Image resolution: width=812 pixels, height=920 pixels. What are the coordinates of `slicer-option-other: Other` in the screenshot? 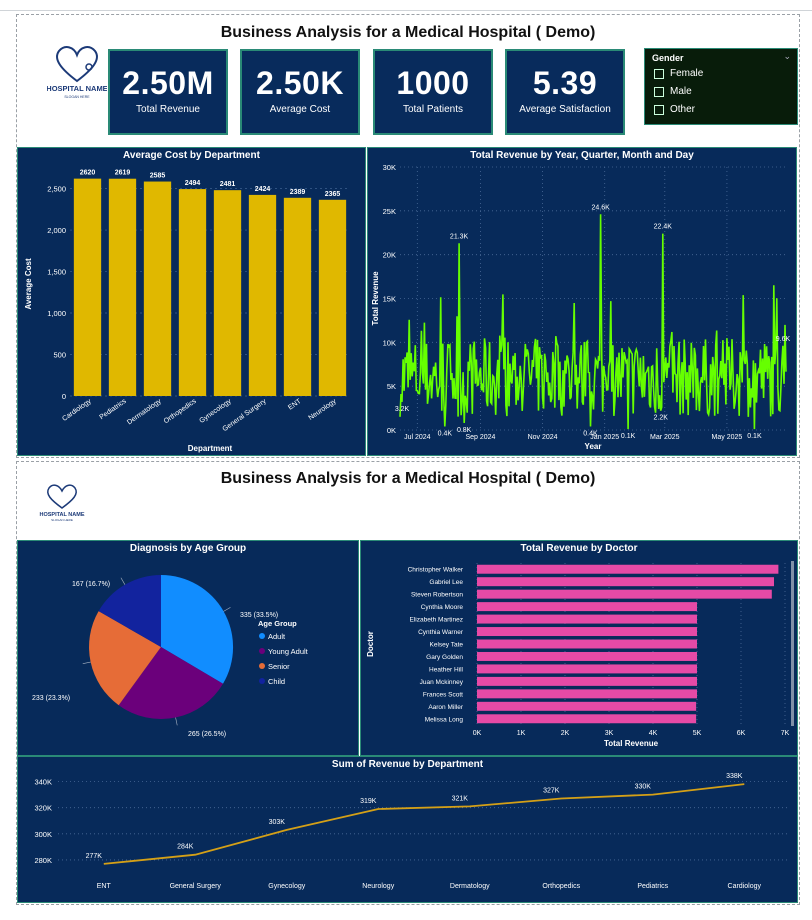 It's located at (674, 109).